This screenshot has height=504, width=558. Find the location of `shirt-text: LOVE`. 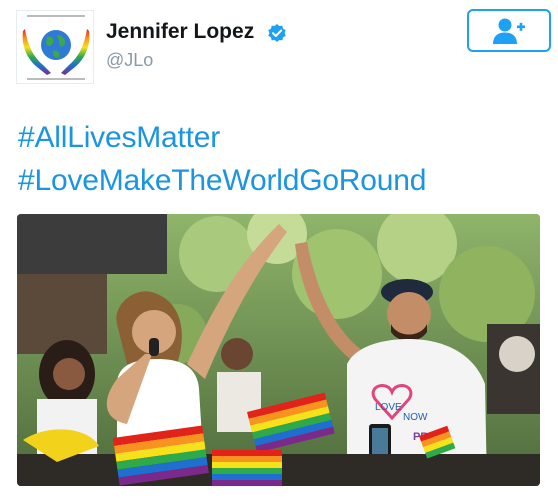

shirt-text: LOVE is located at coordinates (388, 407).